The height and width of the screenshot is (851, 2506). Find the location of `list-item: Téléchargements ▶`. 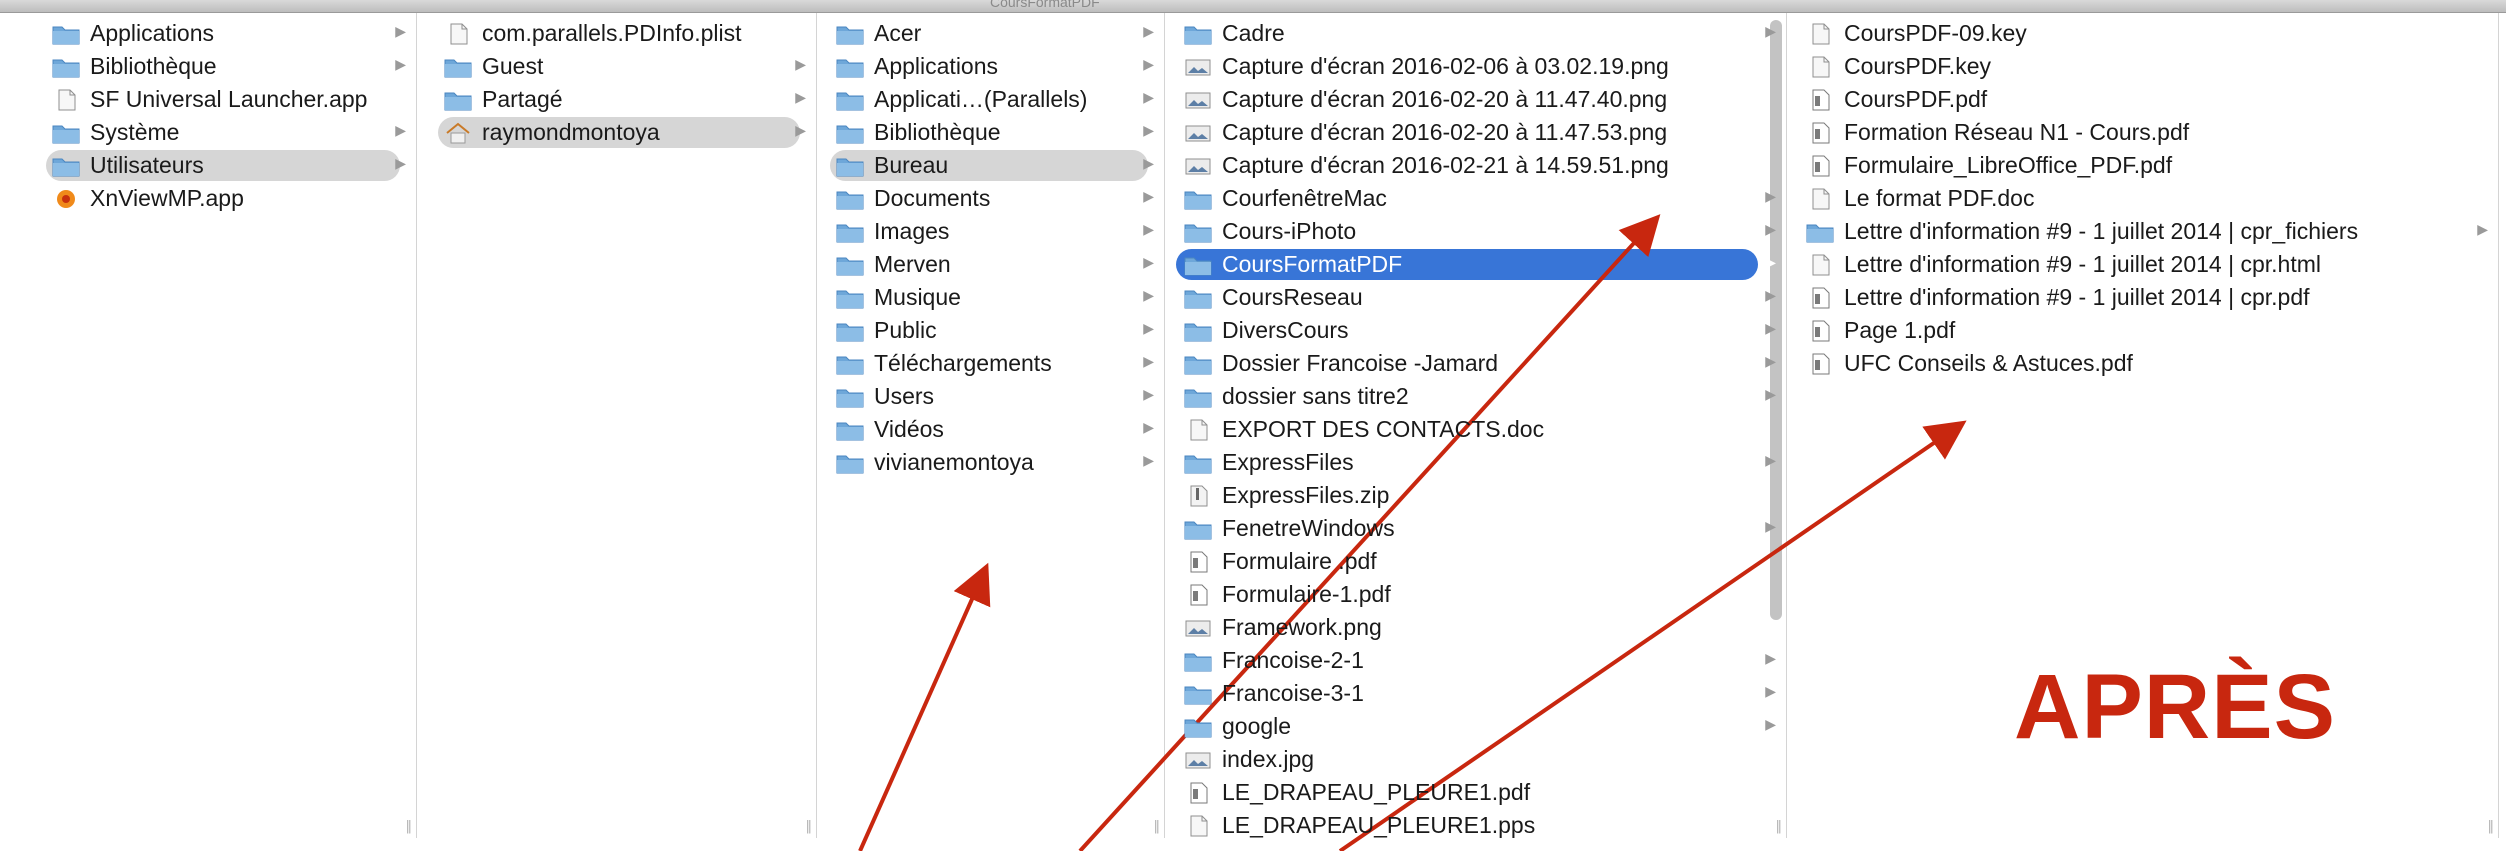

list-item: Téléchargements ▶ is located at coordinates (994, 363).